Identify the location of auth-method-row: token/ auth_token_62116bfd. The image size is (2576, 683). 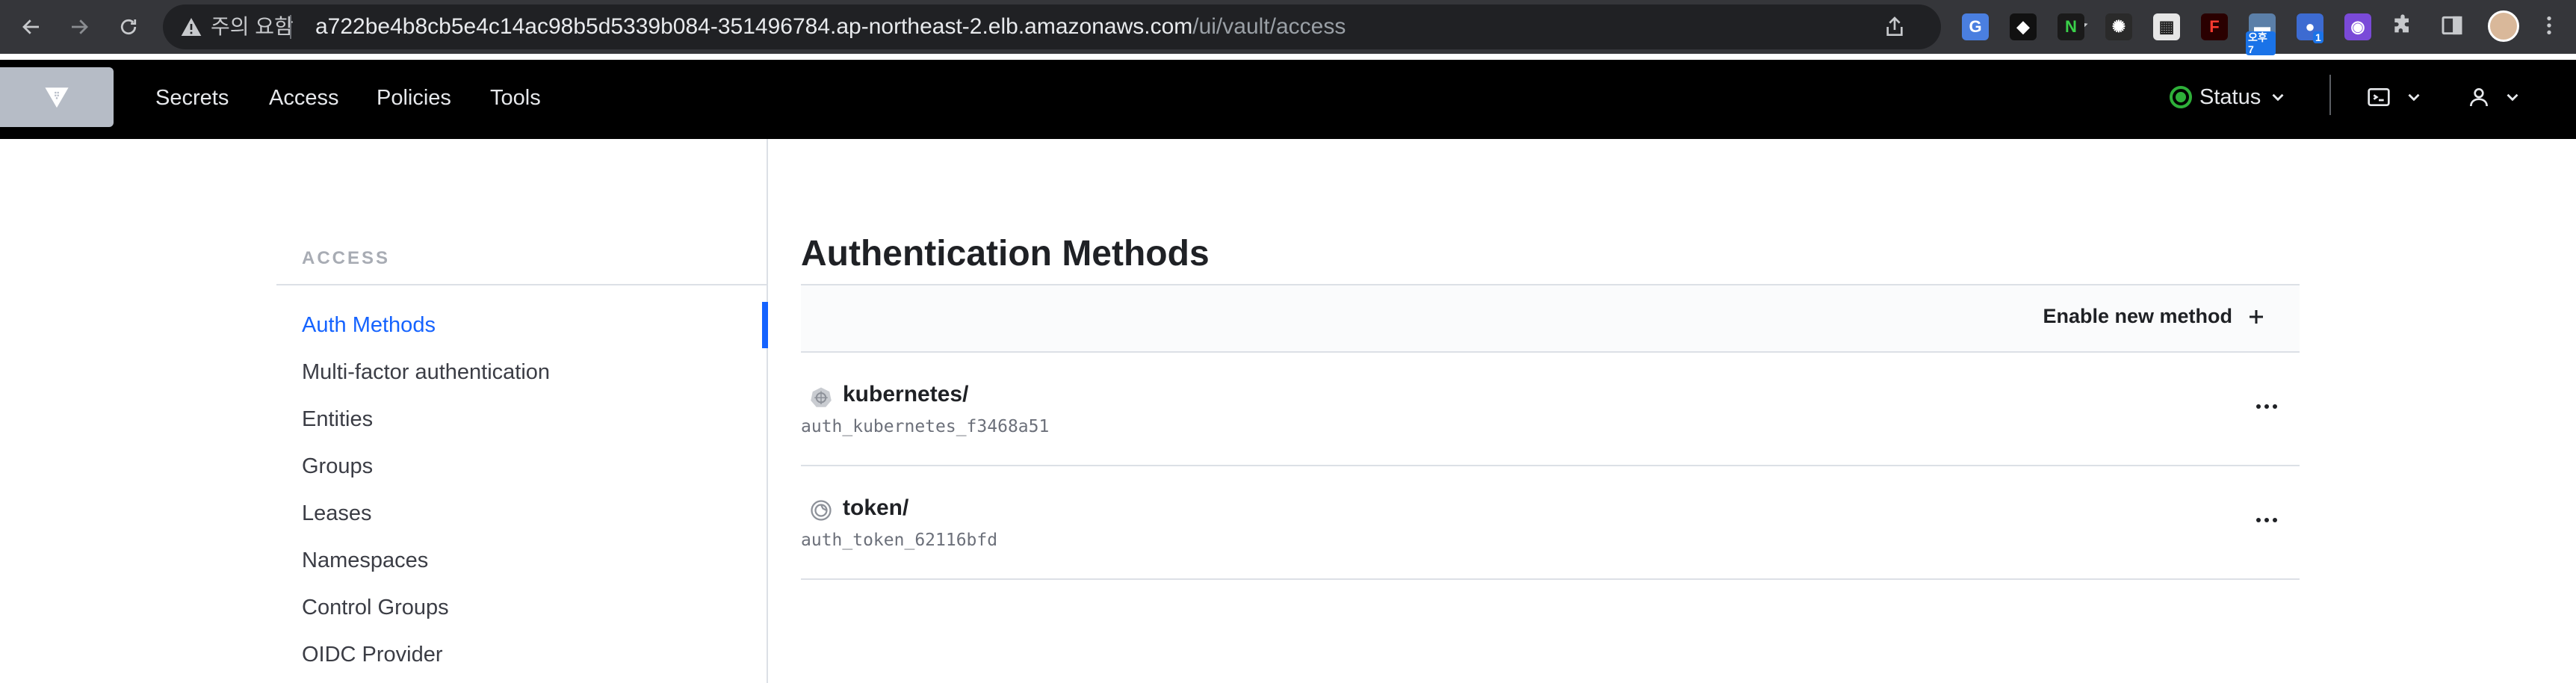
(1550, 524).